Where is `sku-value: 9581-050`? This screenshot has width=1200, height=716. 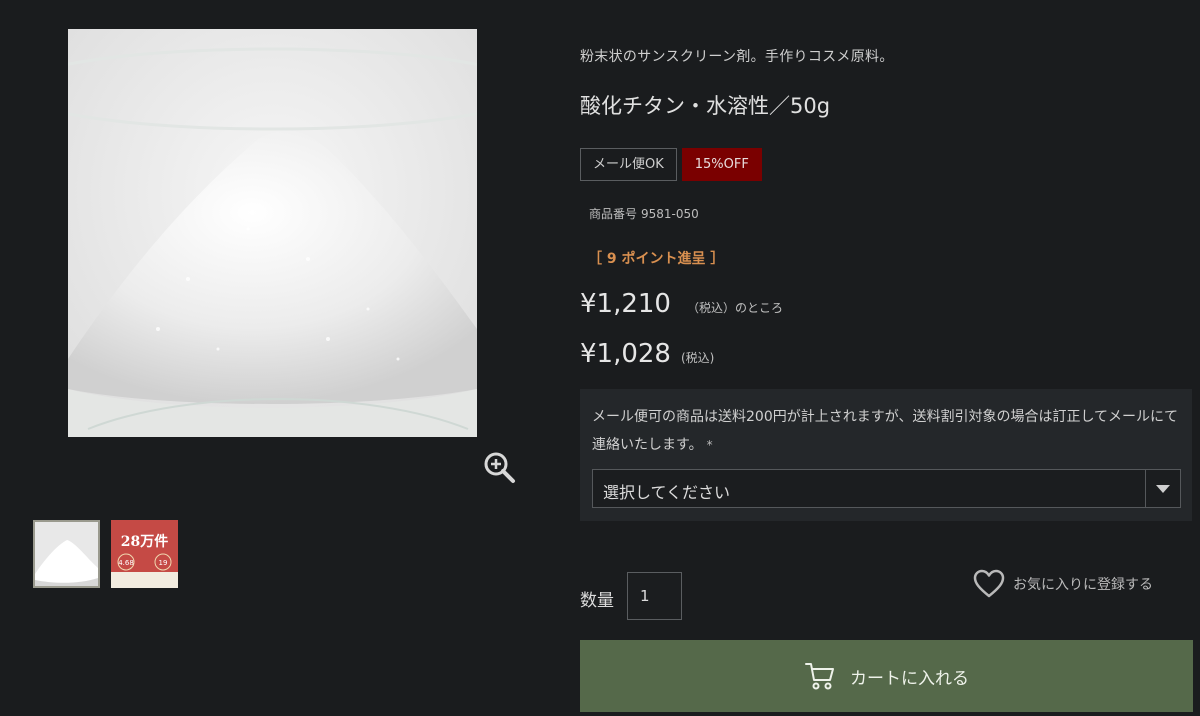 sku-value: 9581-050 is located at coordinates (670, 214).